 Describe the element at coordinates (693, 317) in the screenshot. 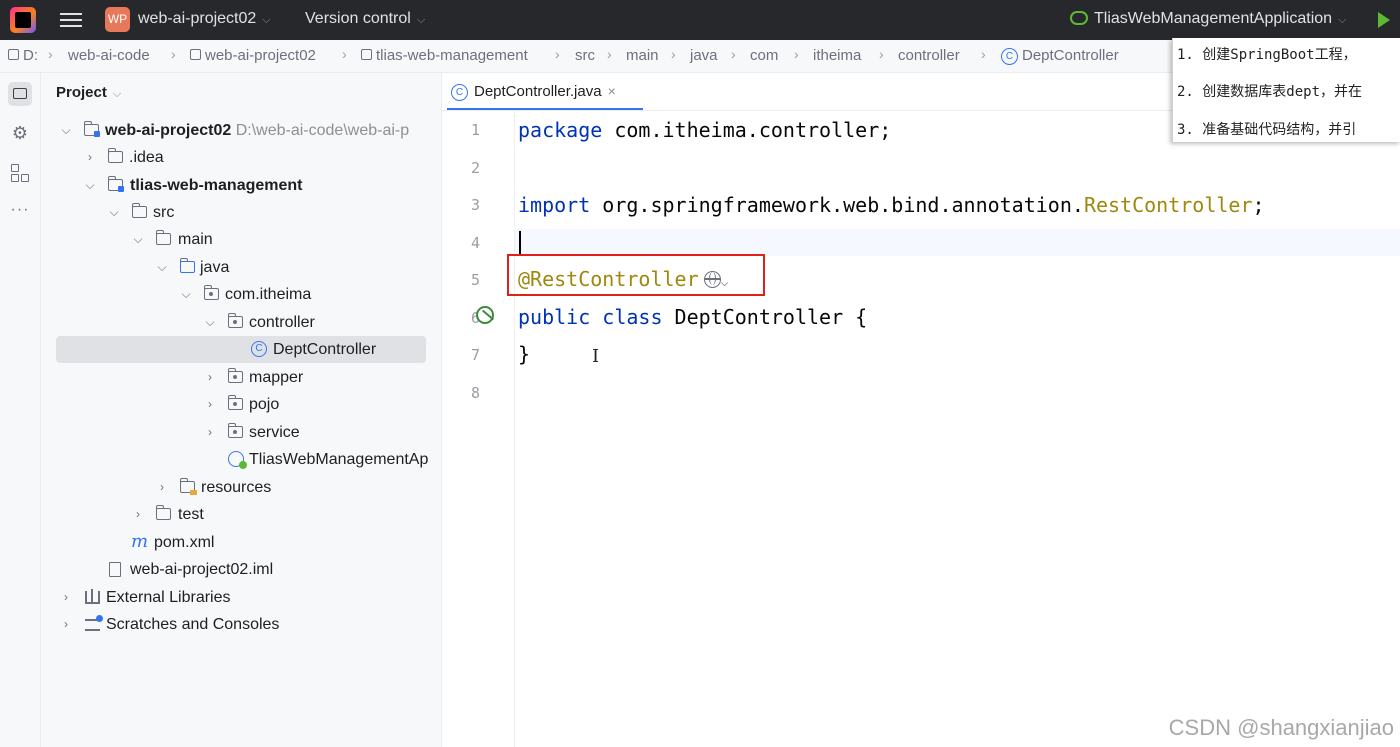

I see `code-line-6: public class DeptController {` at that location.